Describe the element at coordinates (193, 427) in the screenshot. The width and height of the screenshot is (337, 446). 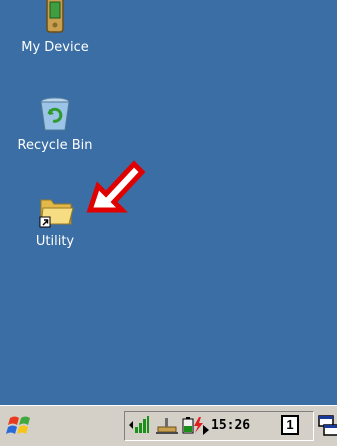
I see `battery-charging-icon` at that location.